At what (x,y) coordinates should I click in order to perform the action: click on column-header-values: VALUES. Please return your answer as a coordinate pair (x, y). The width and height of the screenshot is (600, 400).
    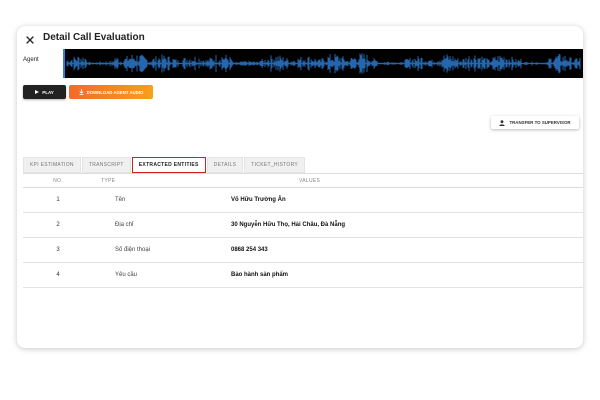
    Looking at the image, I should click on (310, 180).